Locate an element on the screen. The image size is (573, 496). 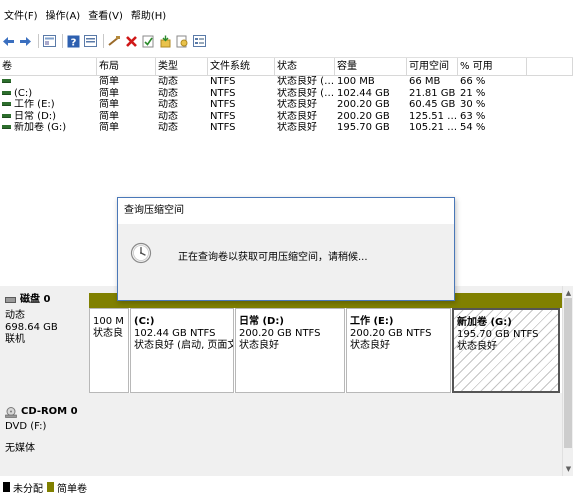
menu-help: 帮助(H) is located at coordinates (148, 17).